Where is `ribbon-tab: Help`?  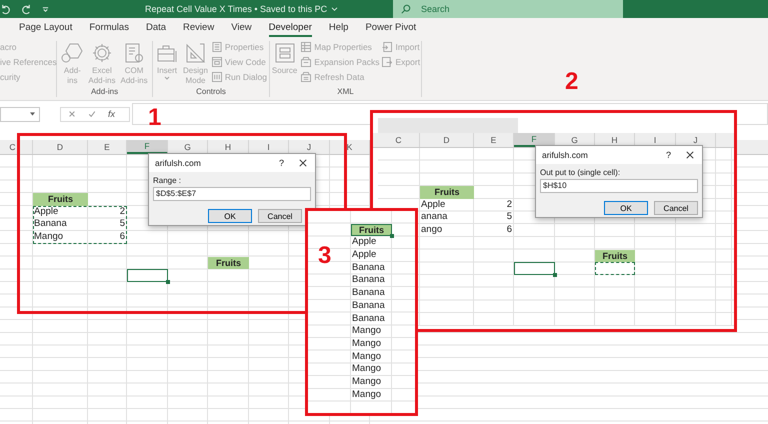
ribbon-tab: Help is located at coordinates (338, 28).